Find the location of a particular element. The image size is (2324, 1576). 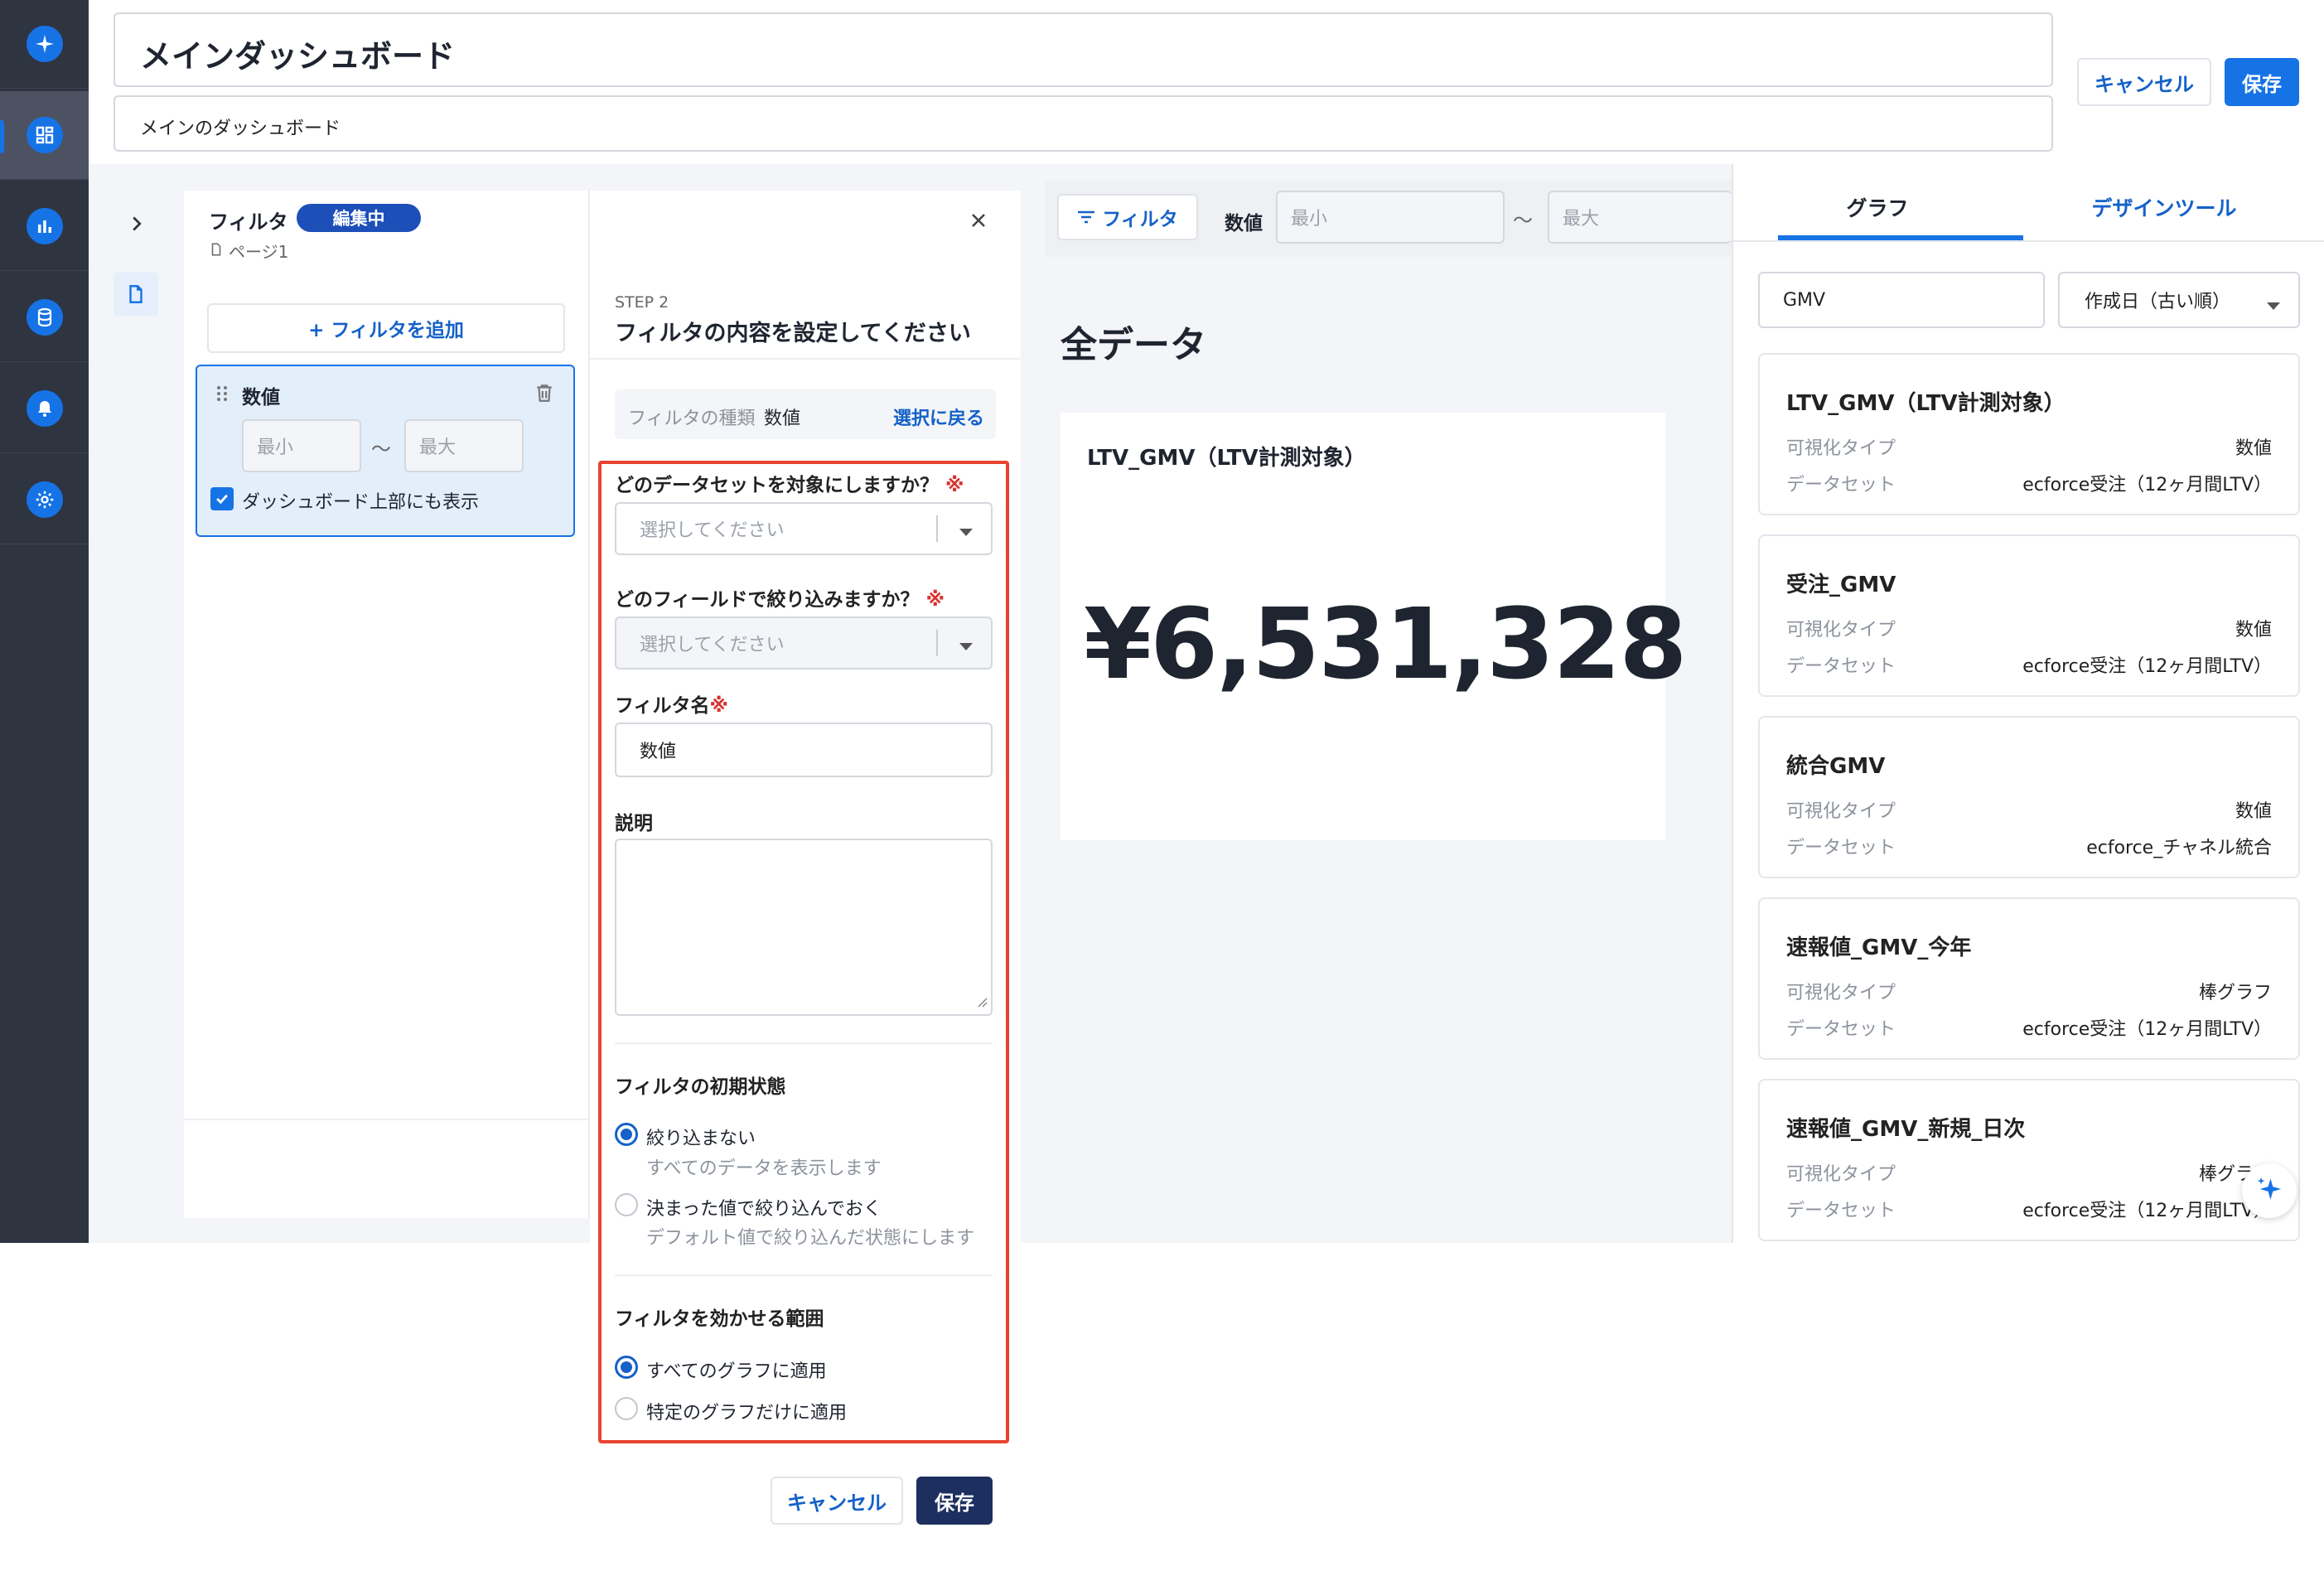

graph-card-dataset: ecforce_チャネル統合 is located at coordinates (2179, 848).